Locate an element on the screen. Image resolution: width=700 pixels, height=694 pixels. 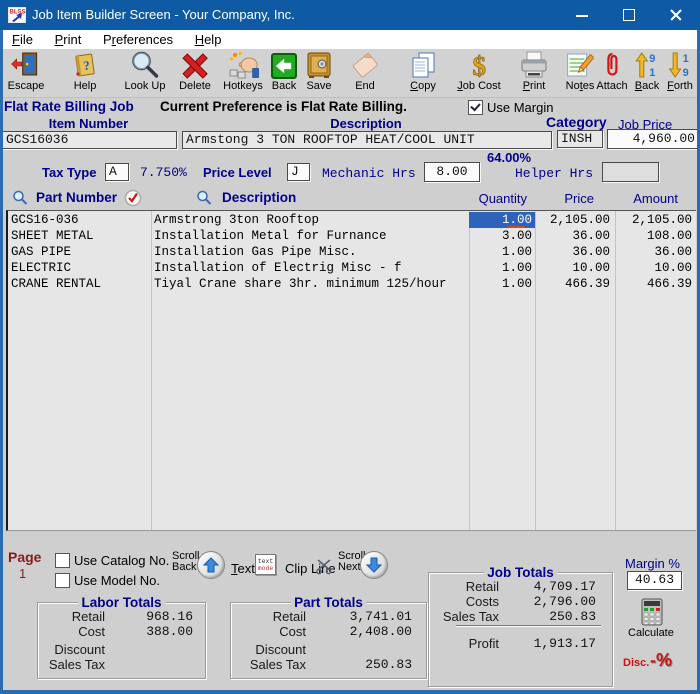
description-header: Description is located at coordinates (259, 197).